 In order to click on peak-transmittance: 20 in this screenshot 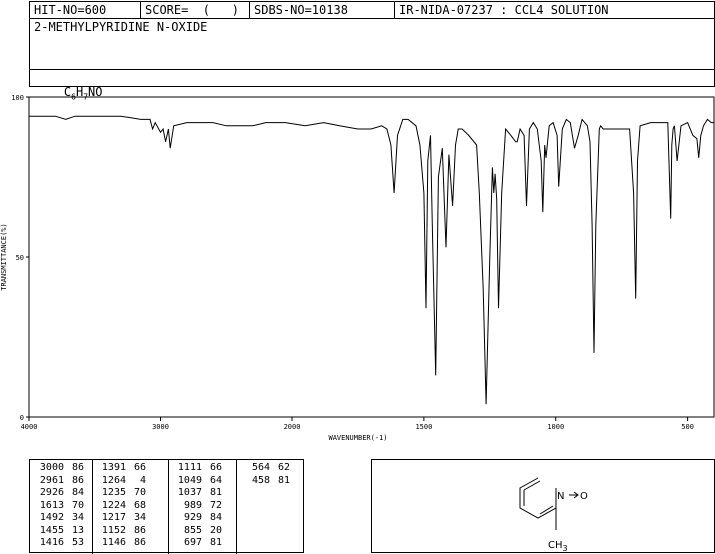, I will do `click(215, 530)`.